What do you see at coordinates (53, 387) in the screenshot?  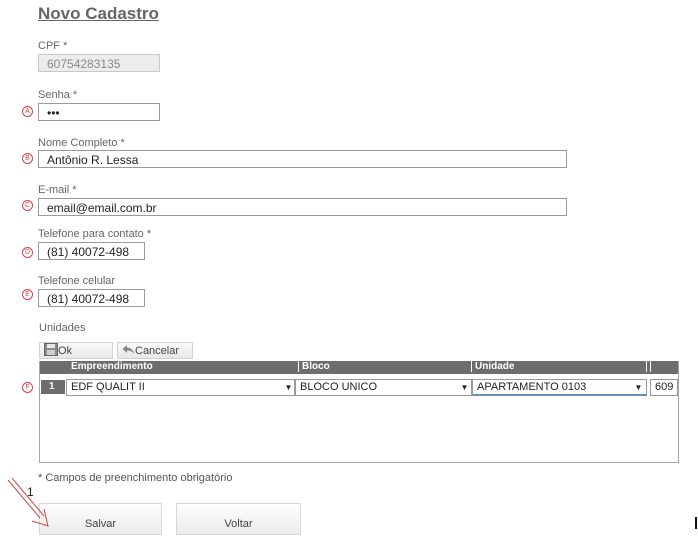 I see `row-number: 1` at bounding box center [53, 387].